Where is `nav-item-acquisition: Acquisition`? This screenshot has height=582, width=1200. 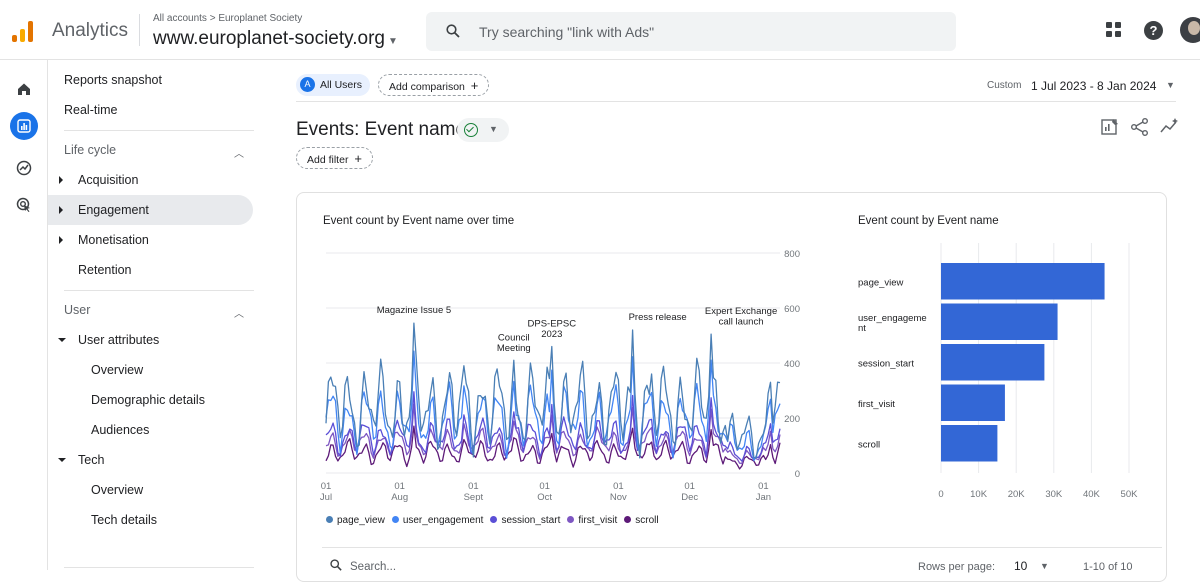
nav-item-acquisition: Acquisition is located at coordinates (150, 180).